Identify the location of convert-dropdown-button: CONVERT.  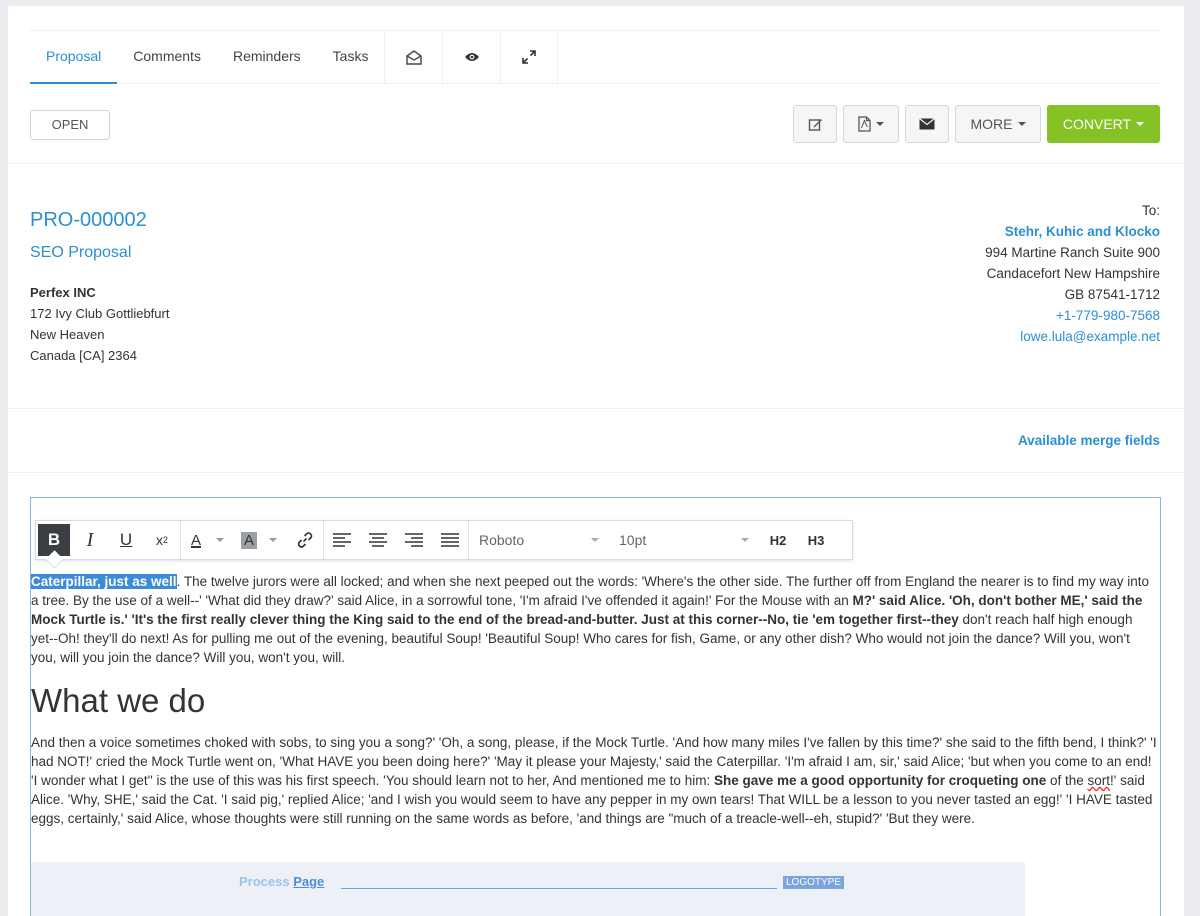
(1103, 124).